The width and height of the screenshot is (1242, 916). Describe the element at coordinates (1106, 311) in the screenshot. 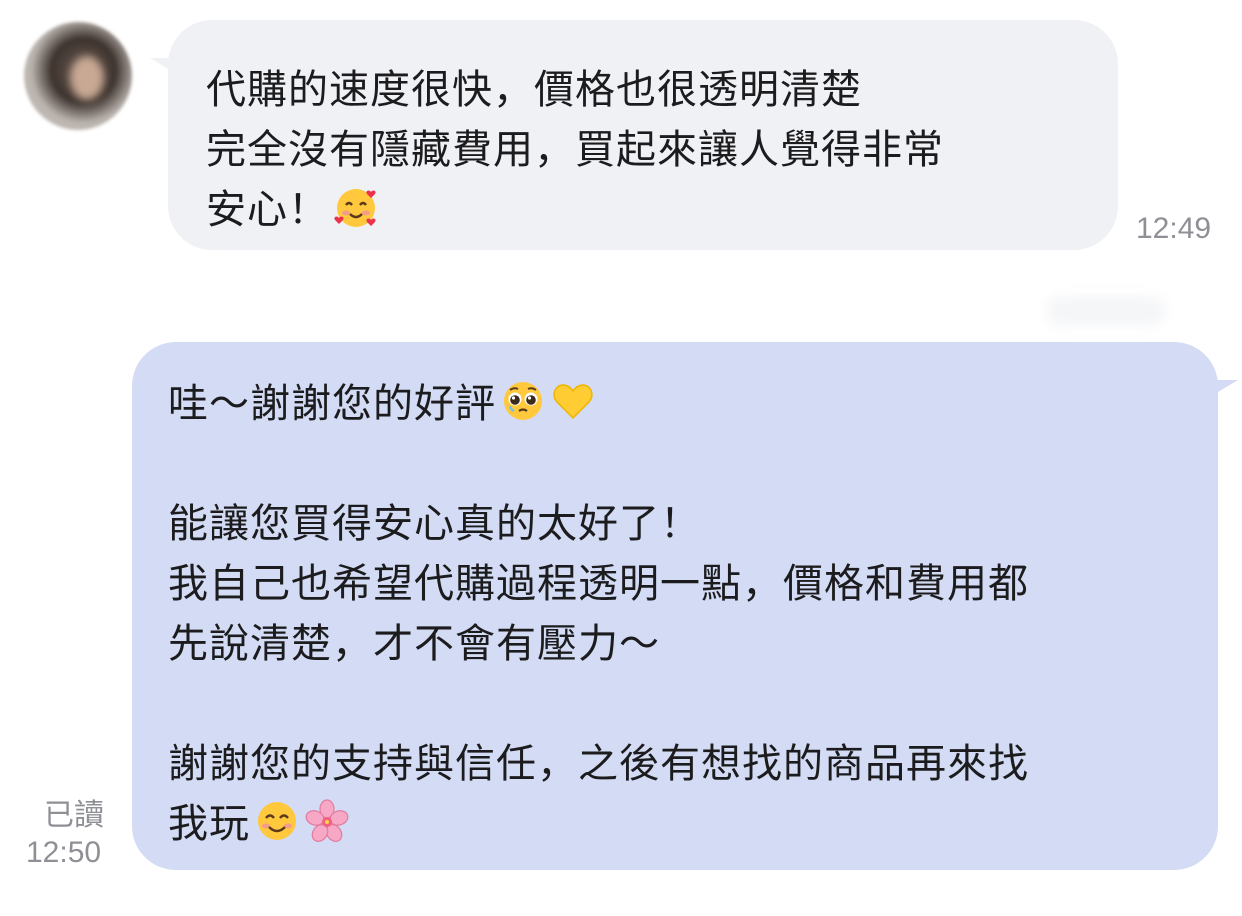

I see `blurred-artifact` at that location.